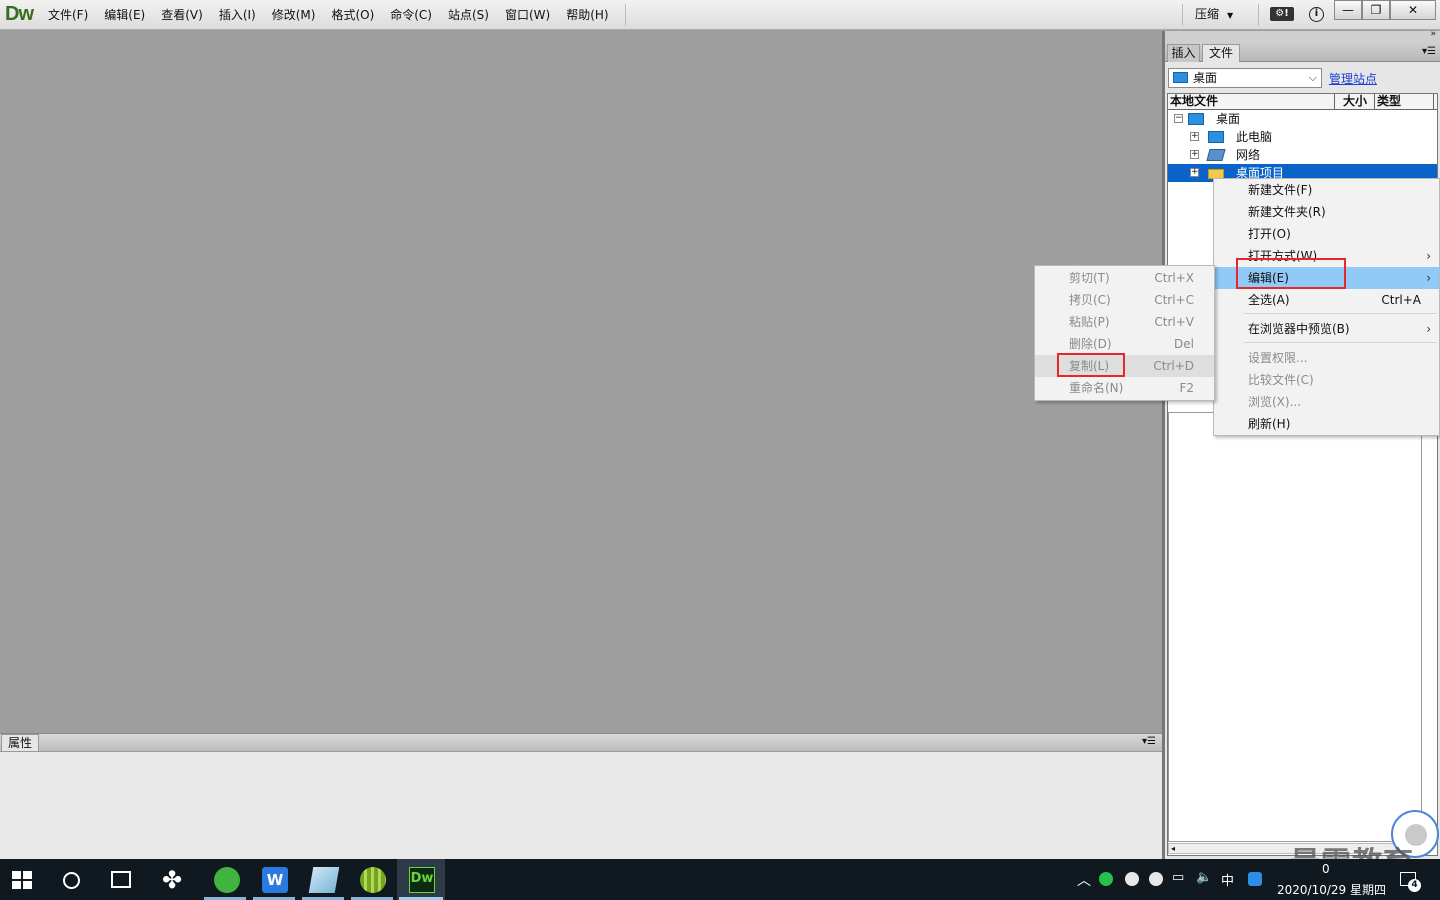 This screenshot has height=900, width=1440. What do you see at coordinates (172, 880) in the screenshot?
I see `fan-app-icon: ✤` at bounding box center [172, 880].